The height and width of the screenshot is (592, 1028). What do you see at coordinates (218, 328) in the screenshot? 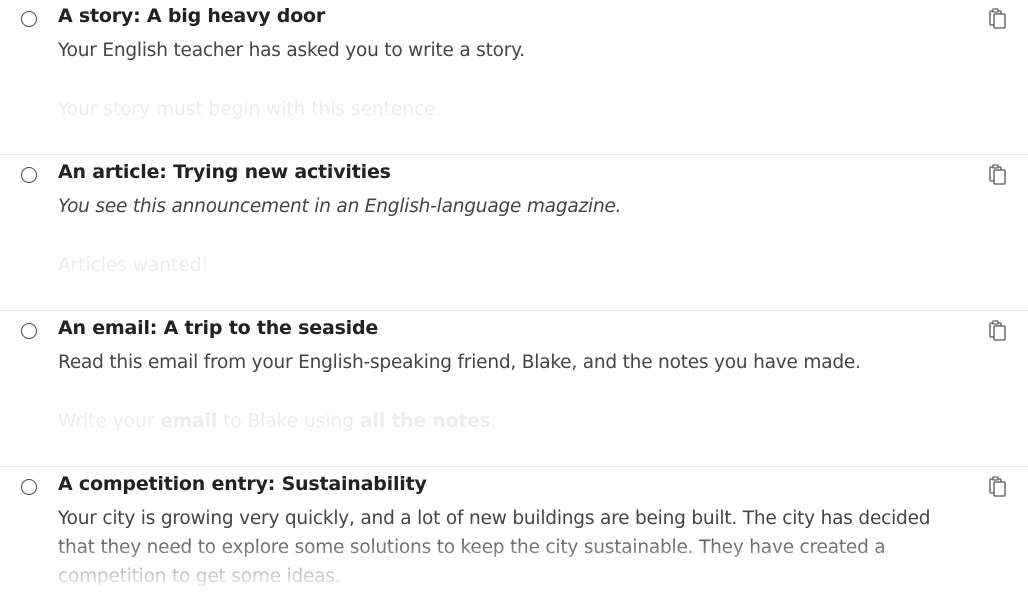
I see `task-title: An email: A trip to the seaside` at bounding box center [218, 328].